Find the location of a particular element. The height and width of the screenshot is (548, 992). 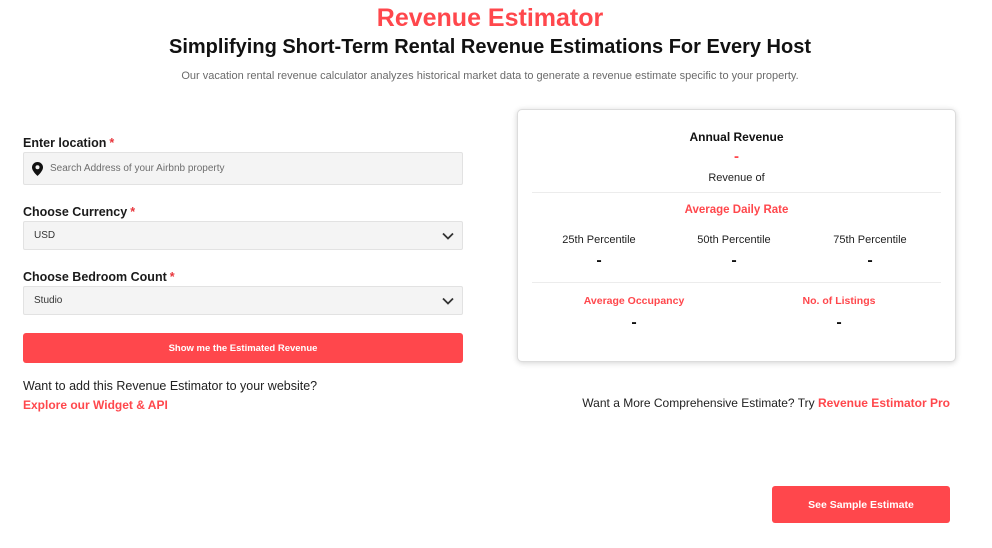

percentile-50-label: 50th Percentile is located at coordinates (734, 240).